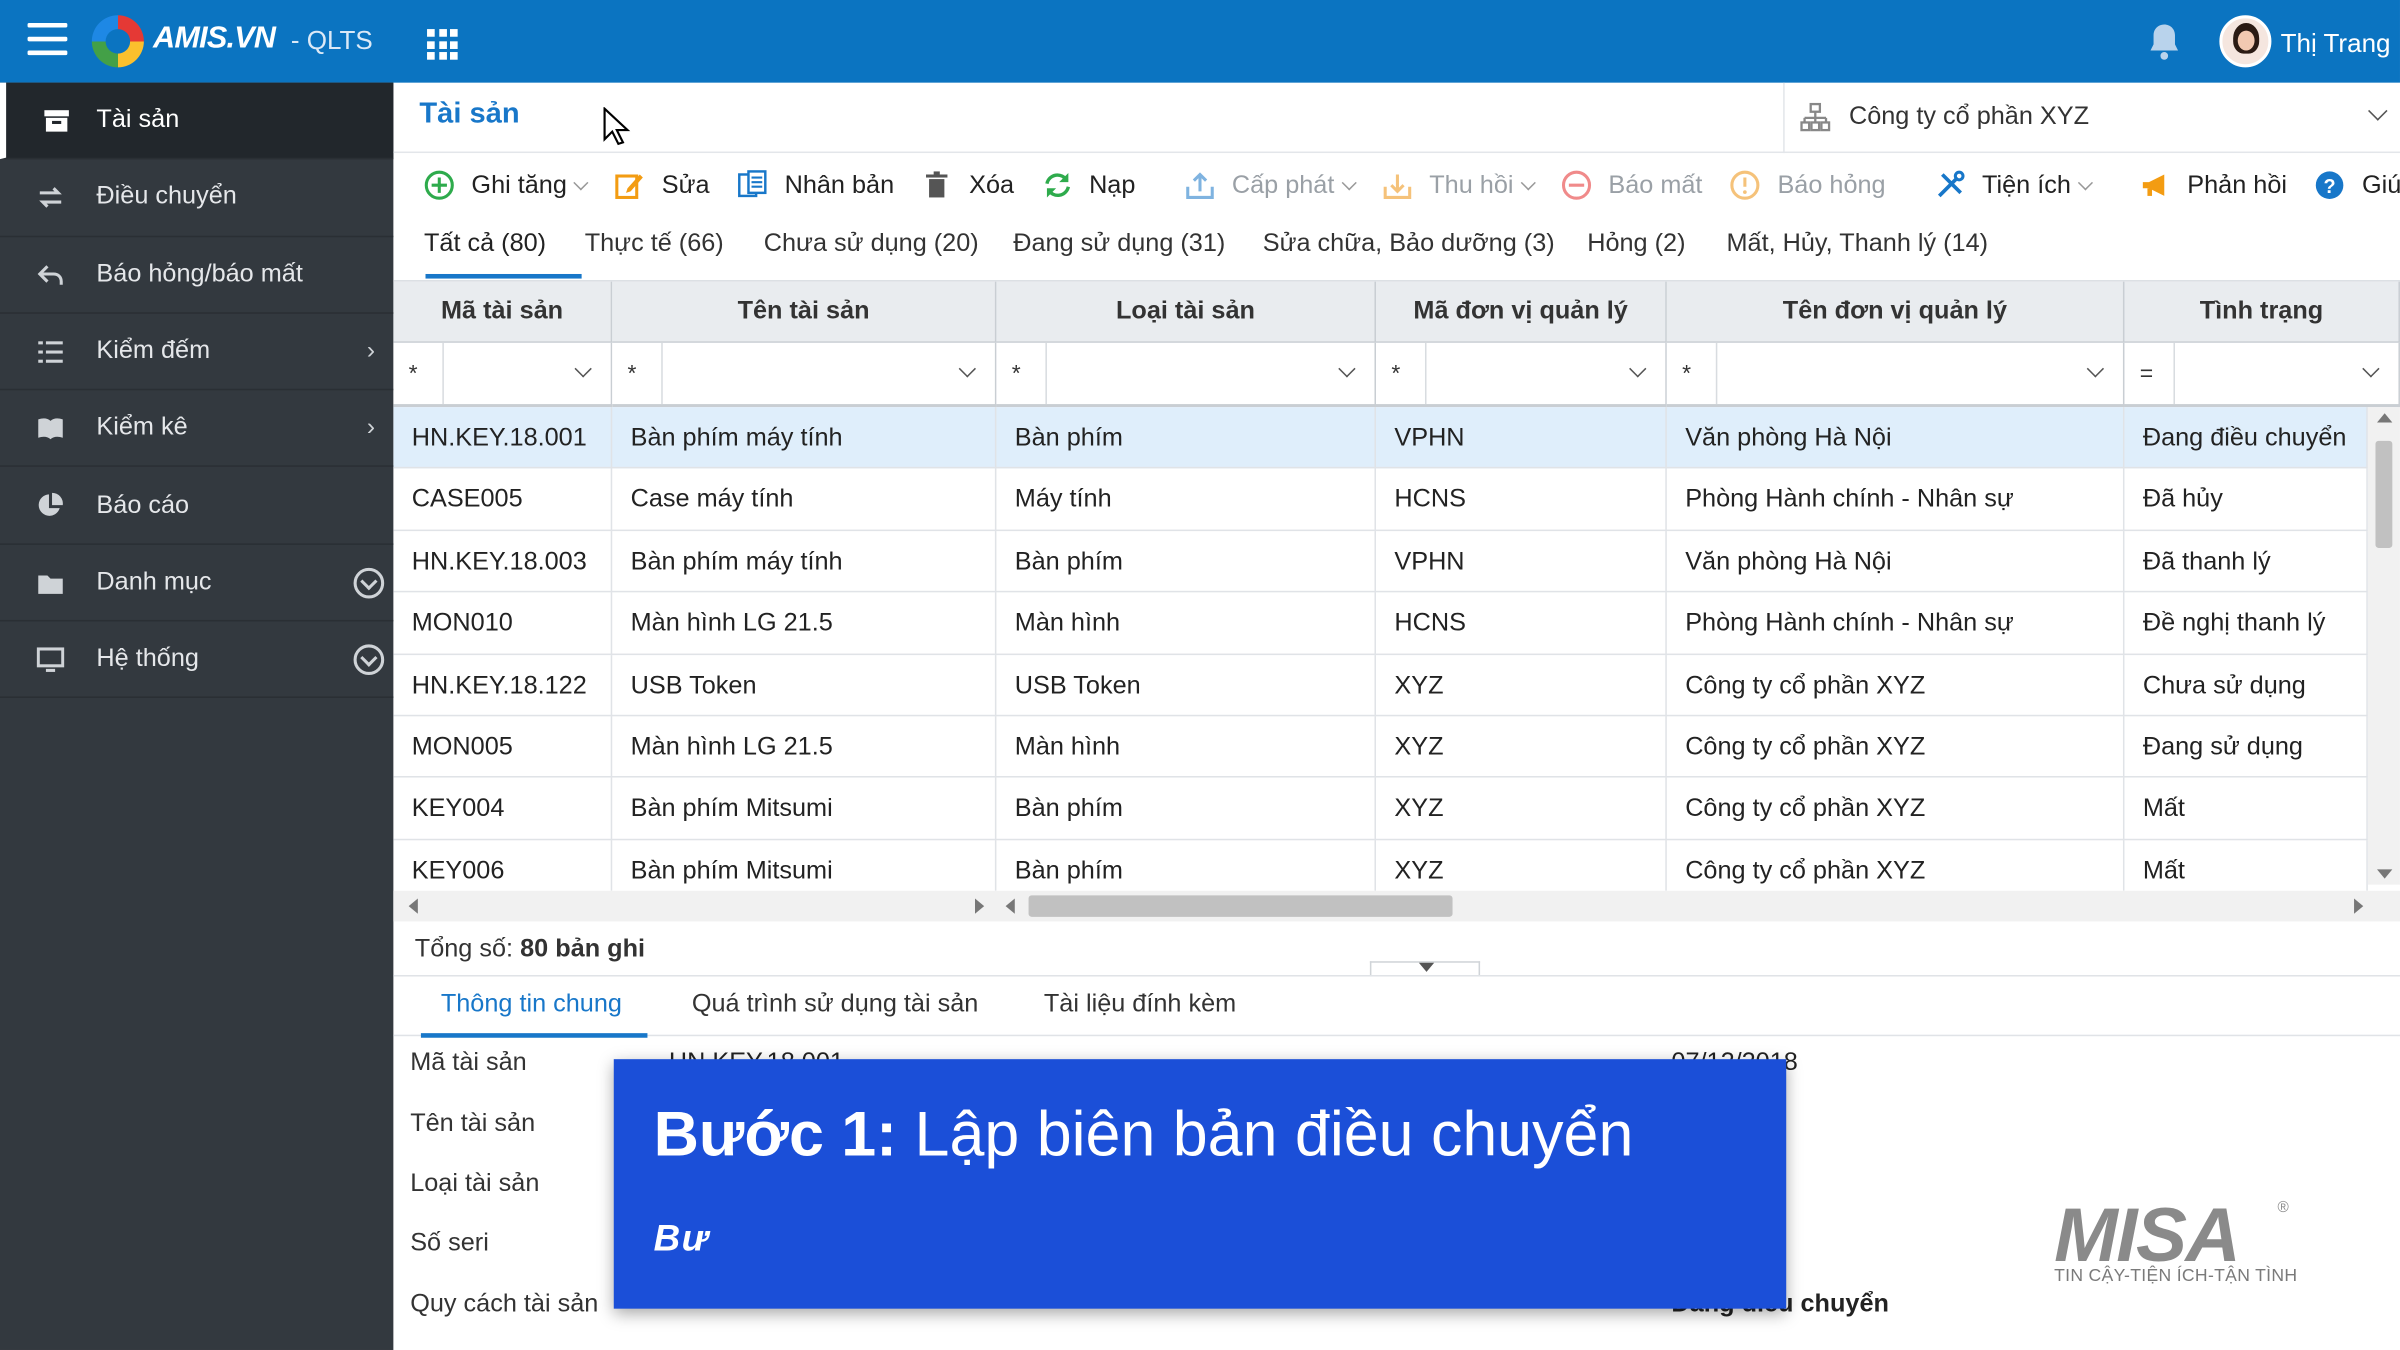 The image size is (2400, 1350). I want to click on sidebar-item-bao-cao: Báo cáo, so click(197, 506).